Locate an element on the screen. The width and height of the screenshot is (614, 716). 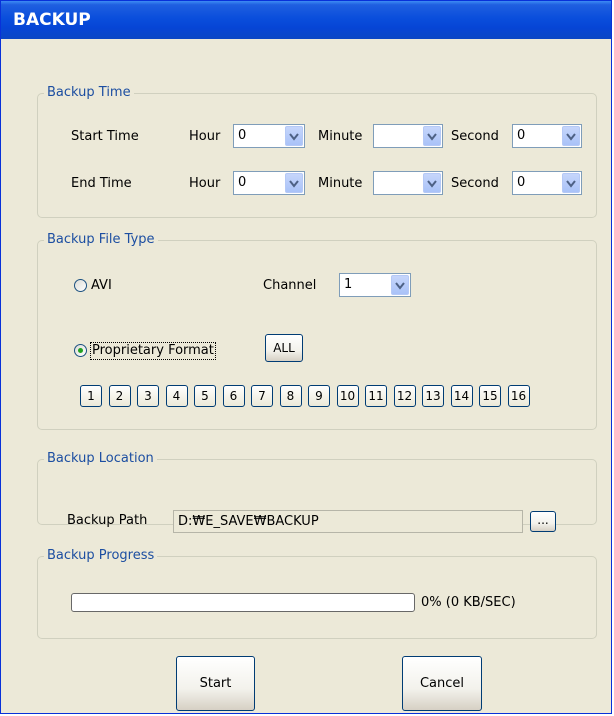
channel-button-14: 14 is located at coordinates (461, 396).